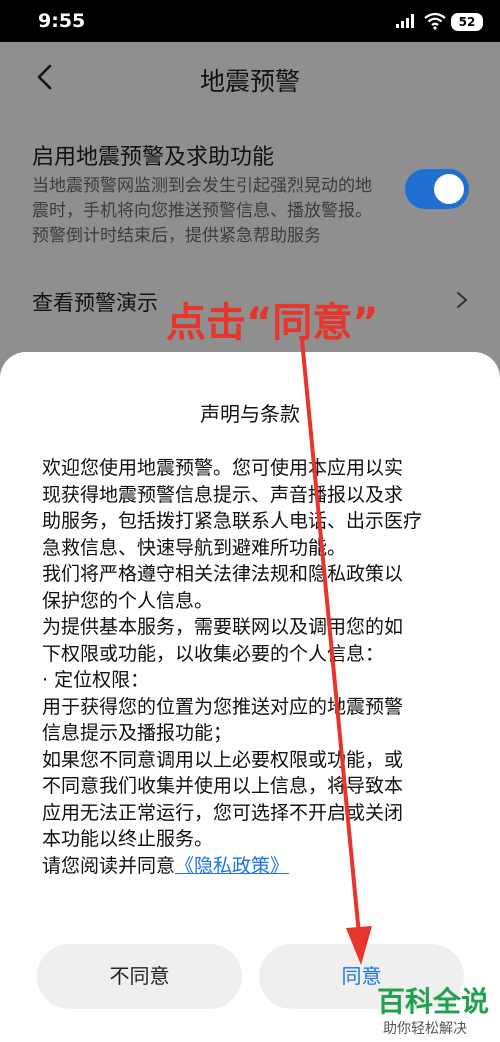 This screenshot has height=1042, width=500. Describe the element at coordinates (433, 1001) in the screenshot. I see `watermark-logo: 百科全说` at that location.